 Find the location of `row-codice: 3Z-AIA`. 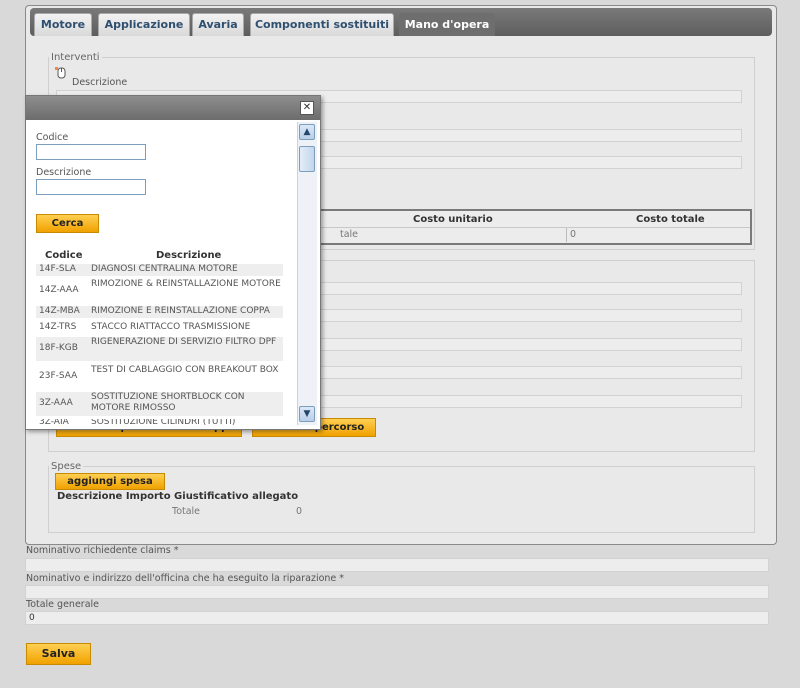

row-codice: 3Z-AIA is located at coordinates (54, 423).